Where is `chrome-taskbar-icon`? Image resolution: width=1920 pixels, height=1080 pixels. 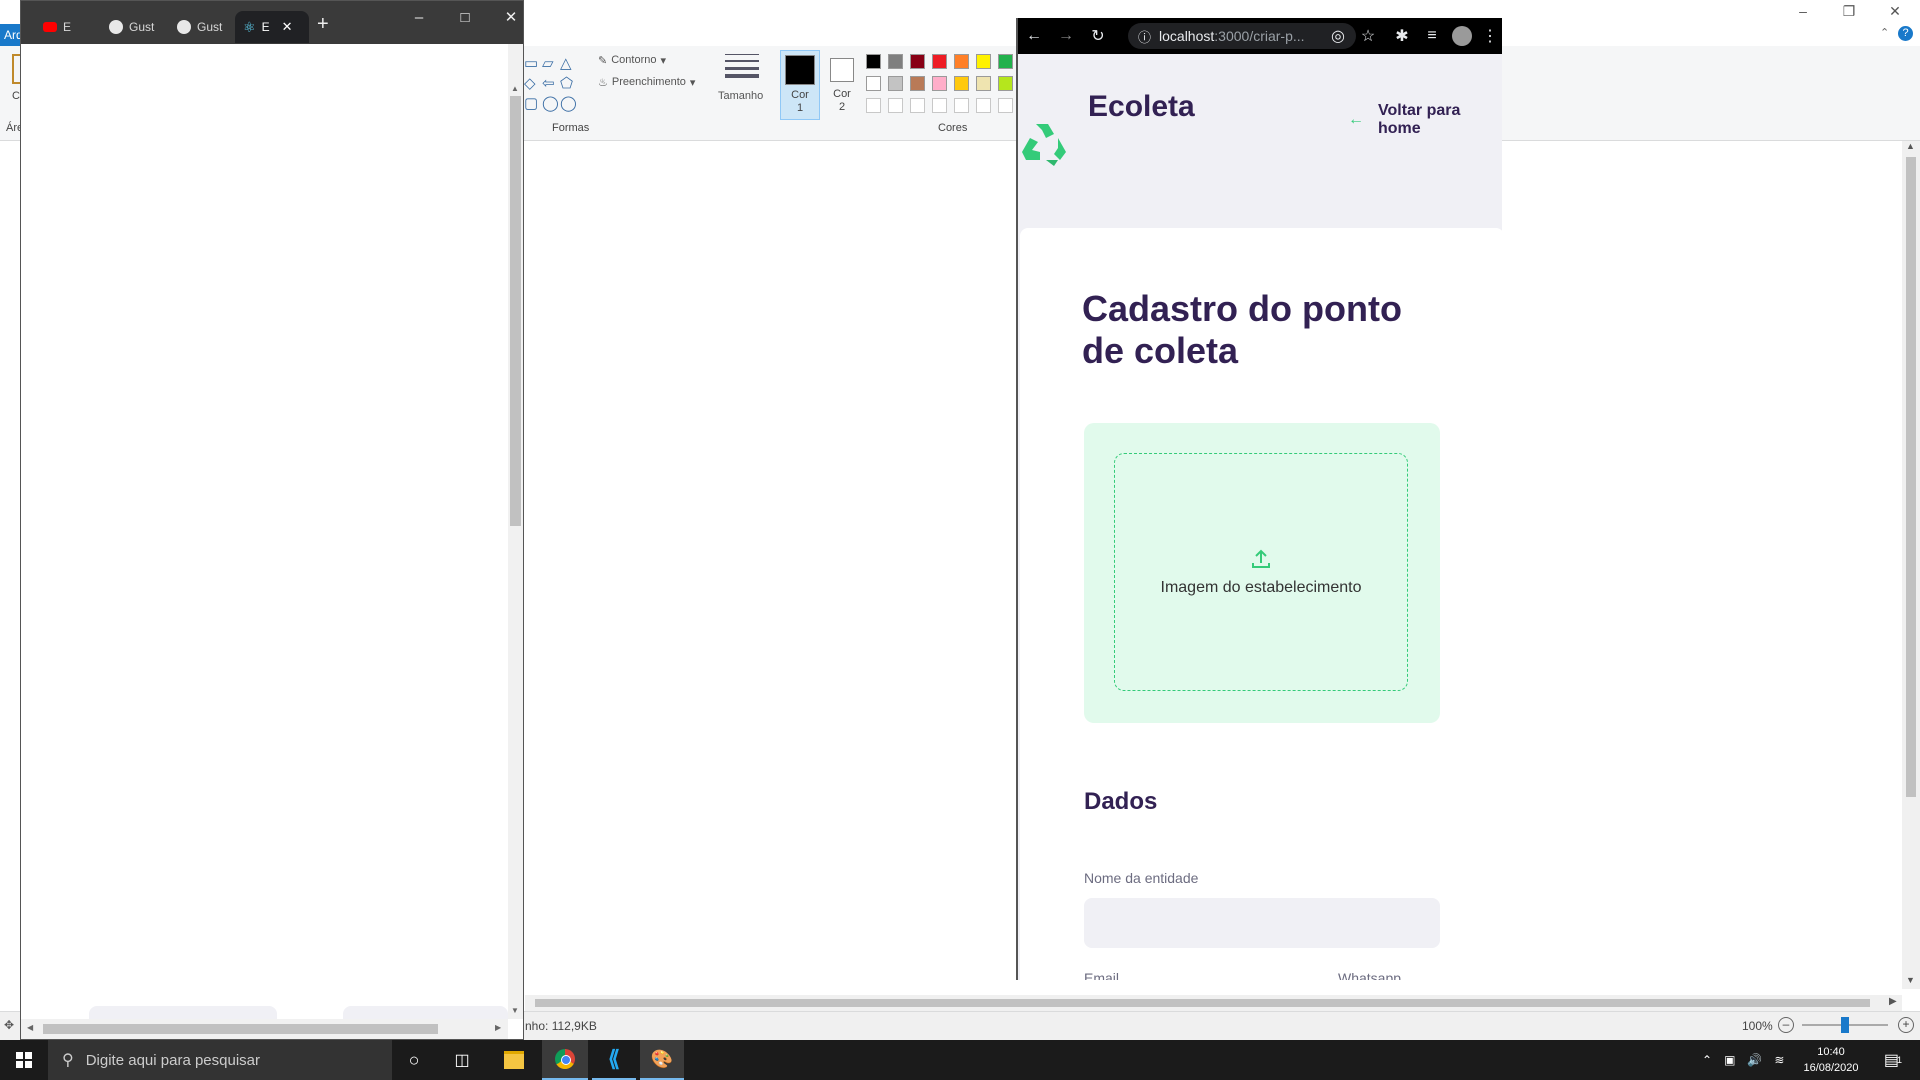
chrome-taskbar-icon is located at coordinates (565, 1060).